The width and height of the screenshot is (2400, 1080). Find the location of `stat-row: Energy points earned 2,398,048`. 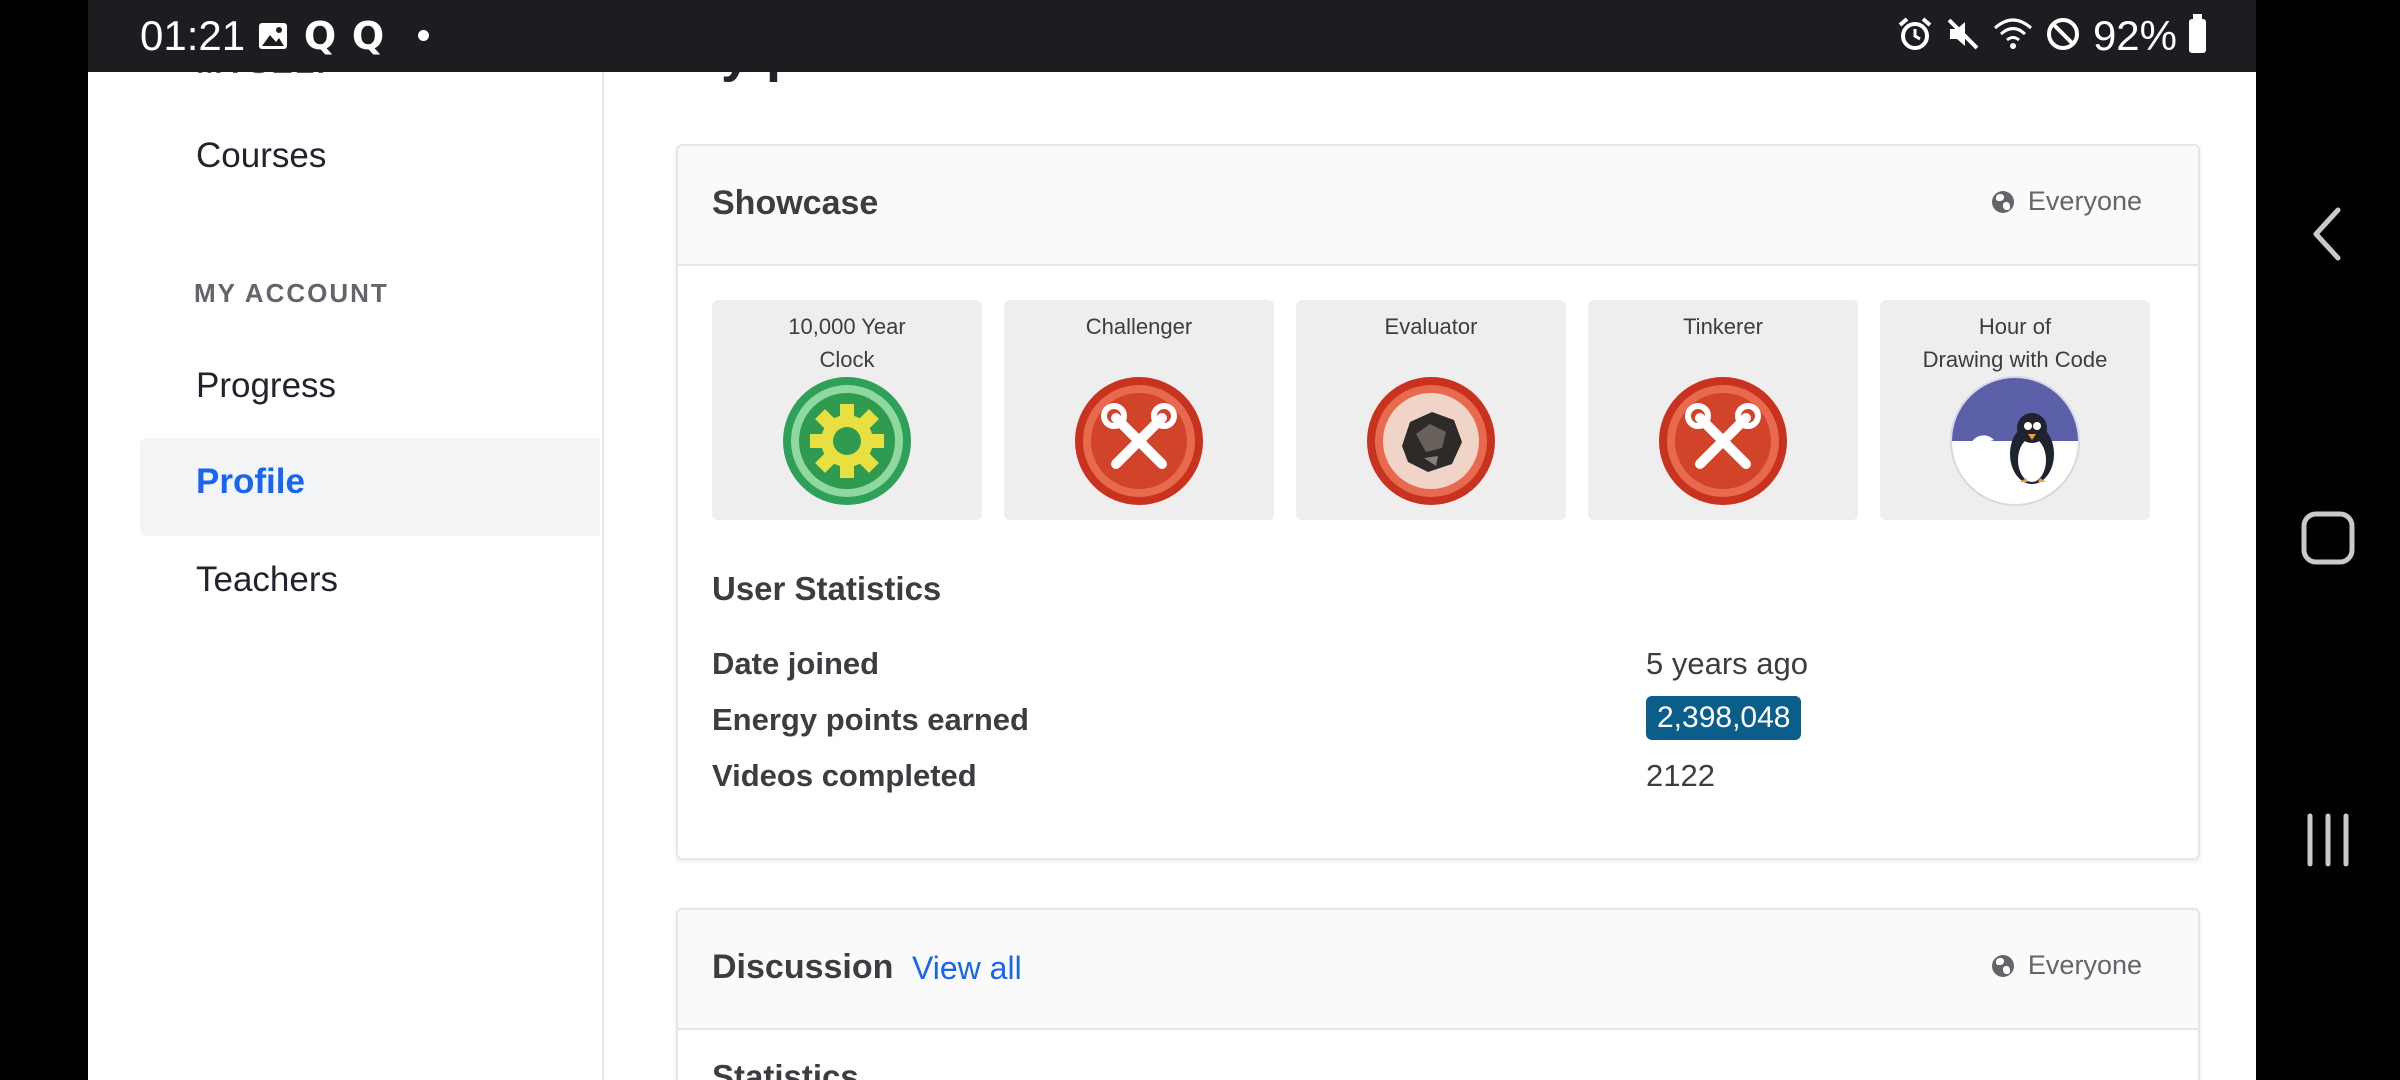

stat-row: Energy points earned 2,398,048 is located at coordinates (1432, 721).